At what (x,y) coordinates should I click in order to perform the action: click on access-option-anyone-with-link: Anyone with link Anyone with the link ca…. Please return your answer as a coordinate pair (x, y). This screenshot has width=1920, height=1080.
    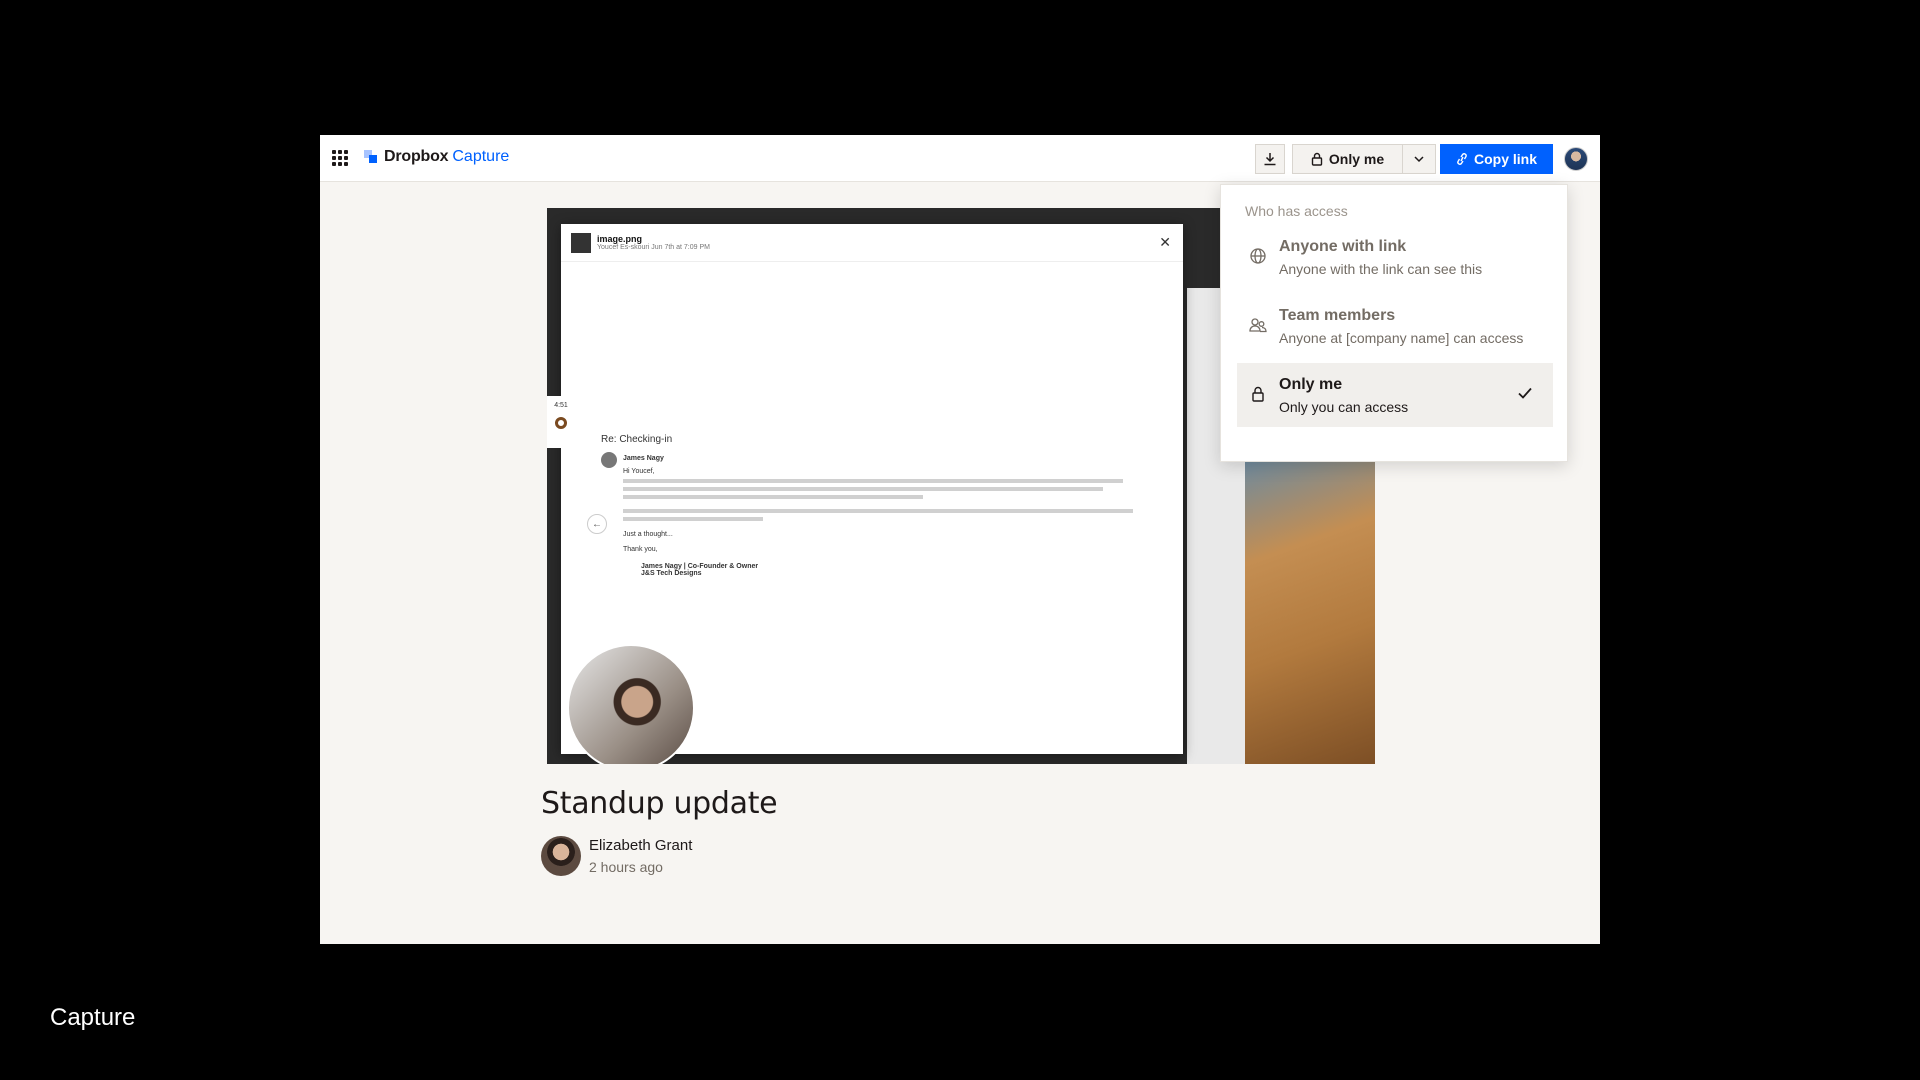
    Looking at the image, I should click on (1395, 257).